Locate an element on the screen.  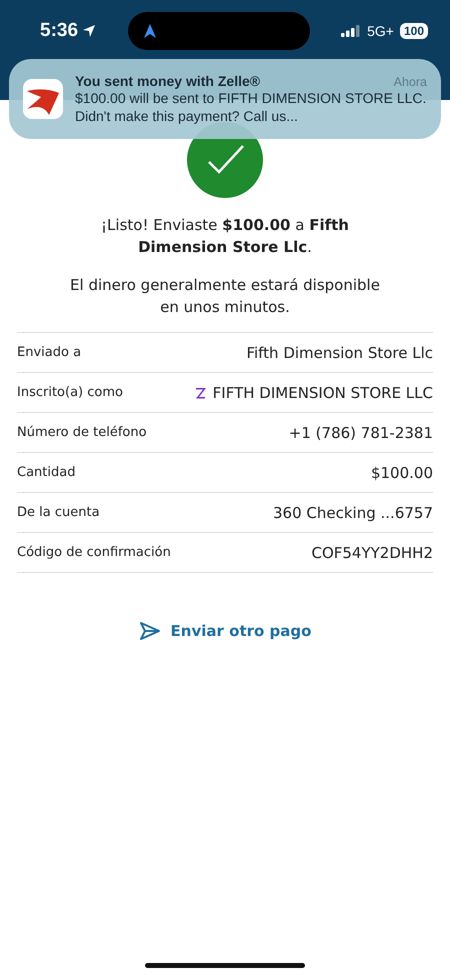
detail-label: Enviado a is located at coordinates (49, 352).